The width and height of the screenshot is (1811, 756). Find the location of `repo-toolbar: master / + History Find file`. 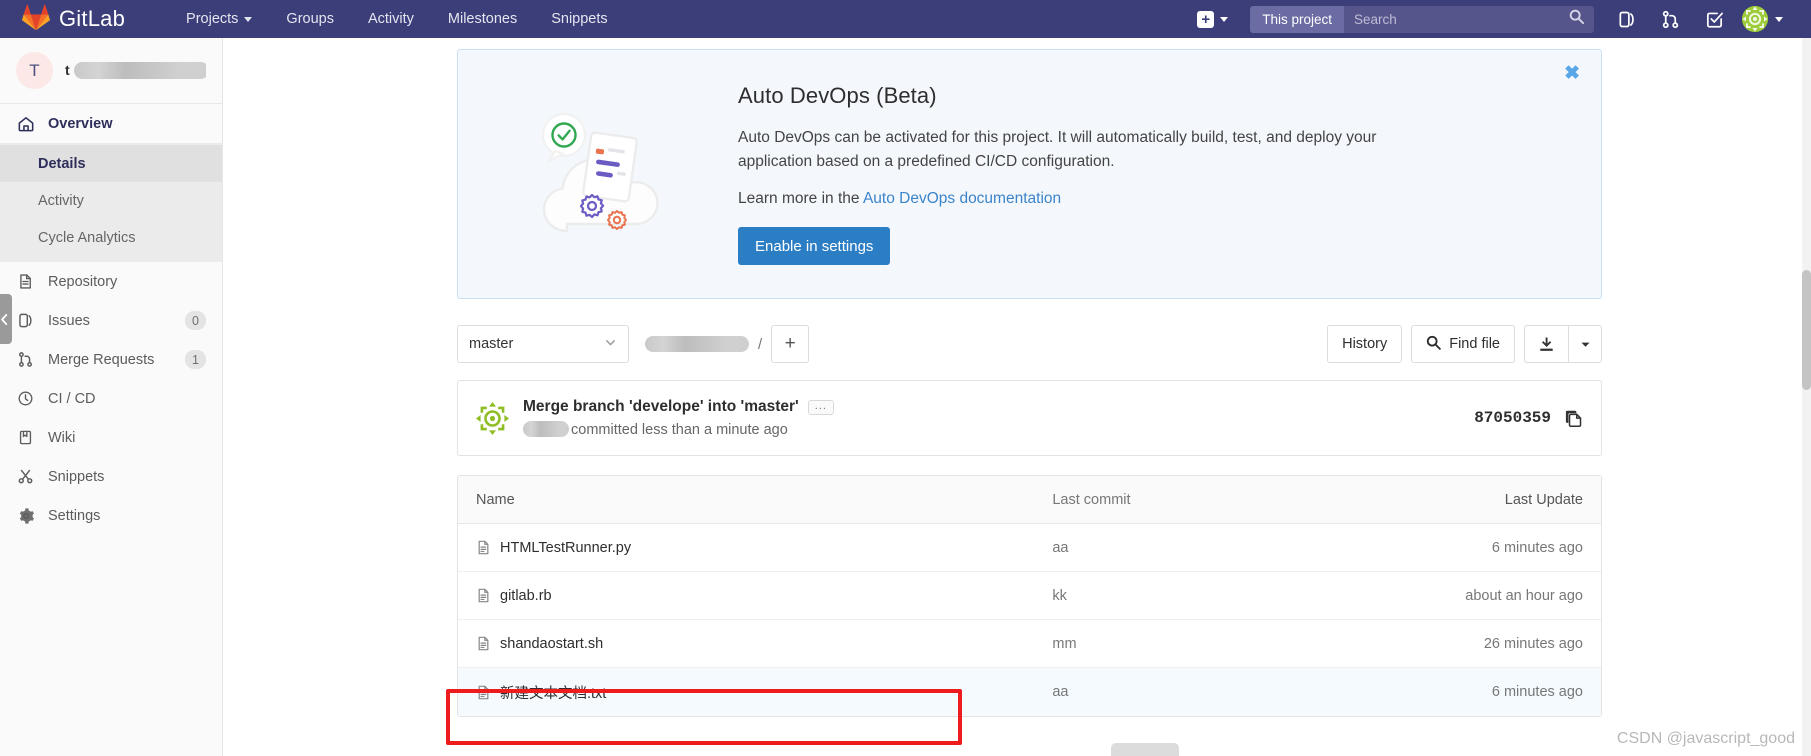

repo-toolbar: master / + History Find file is located at coordinates (1029, 344).